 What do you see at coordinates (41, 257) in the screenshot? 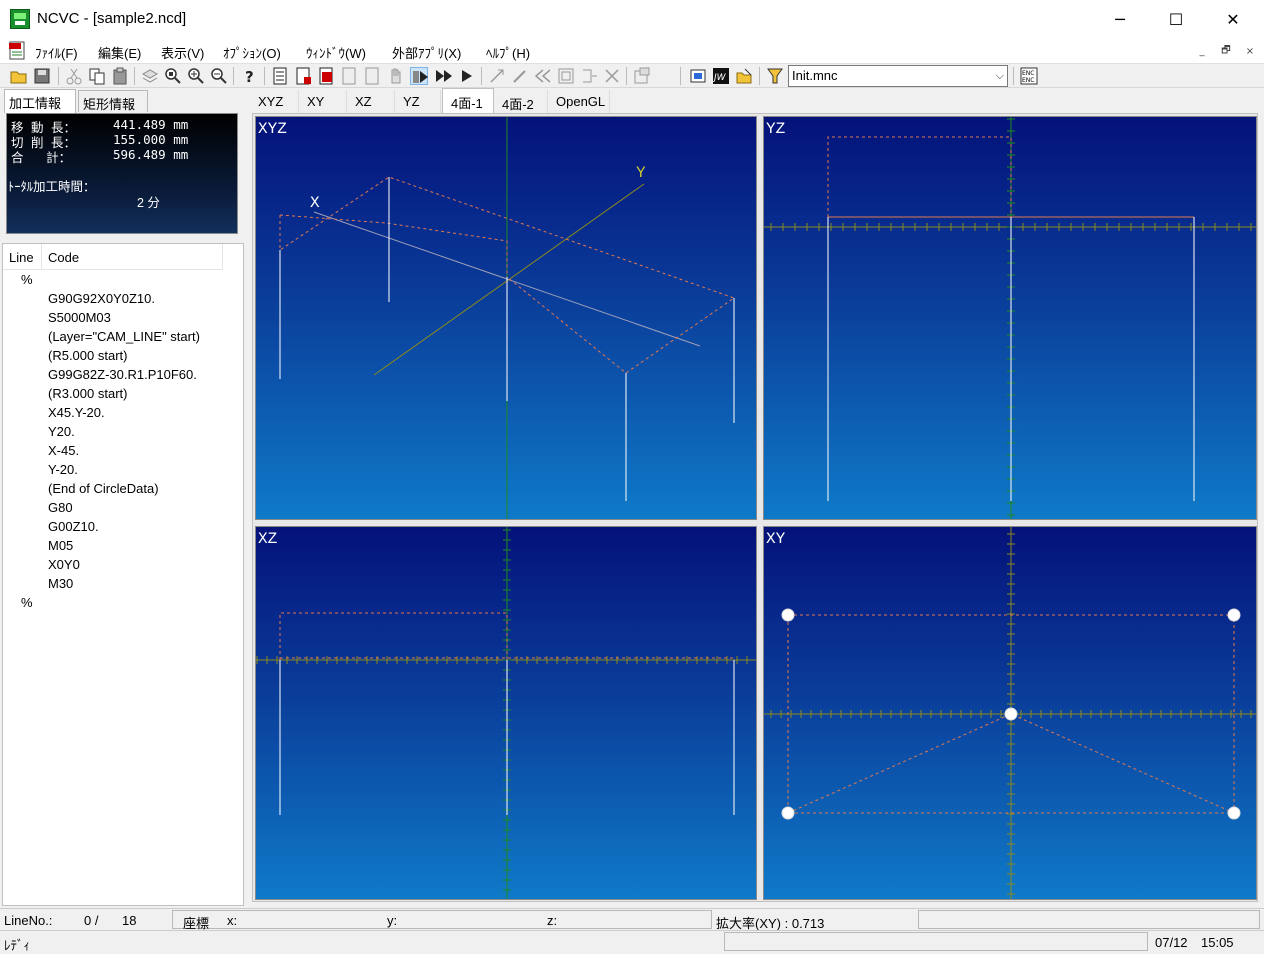
I see `column-separator` at bounding box center [41, 257].